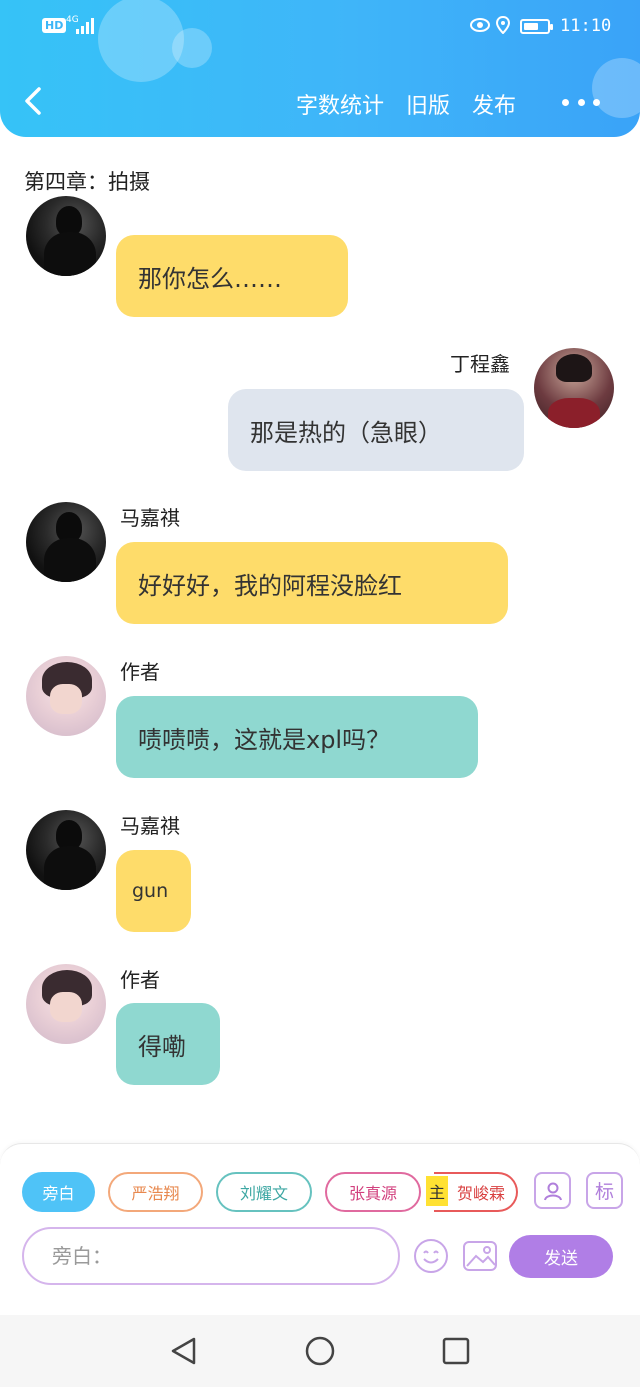 The image size is (640, 1387). Describe the element at coordinates (264, 1192) in the screenshot. I see `role-chip-liu-yaowen: 刘耀文` at that location.